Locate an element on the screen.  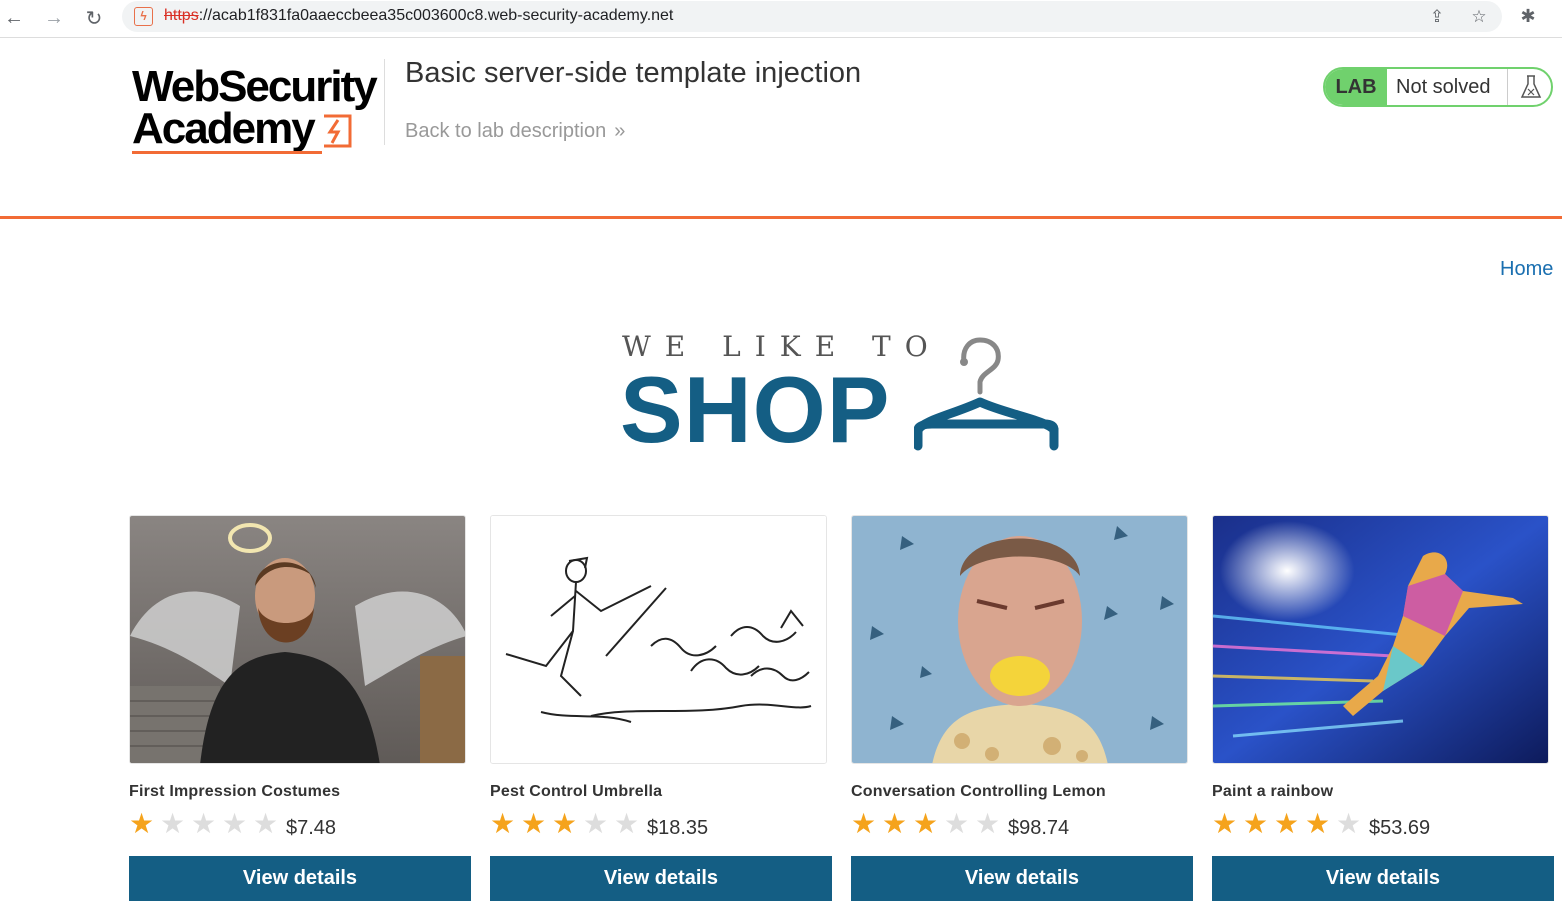
product-image-costumes is located at coordinates (297, 639).